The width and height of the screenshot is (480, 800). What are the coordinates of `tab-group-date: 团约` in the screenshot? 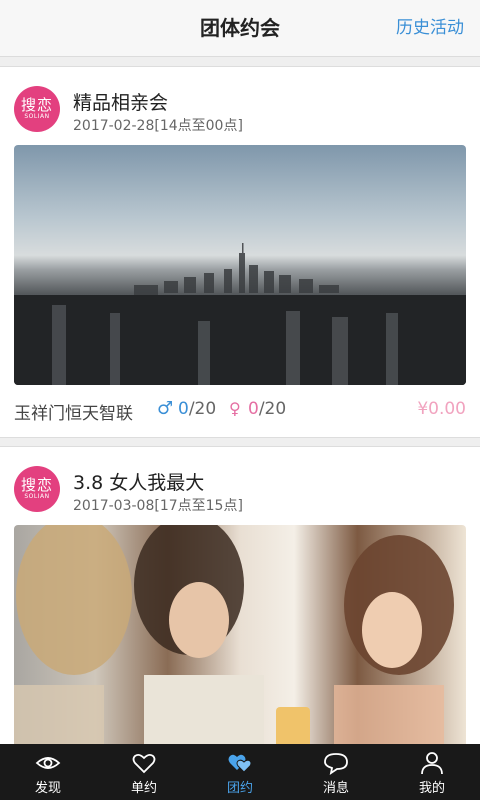 It's located at (240, 772).